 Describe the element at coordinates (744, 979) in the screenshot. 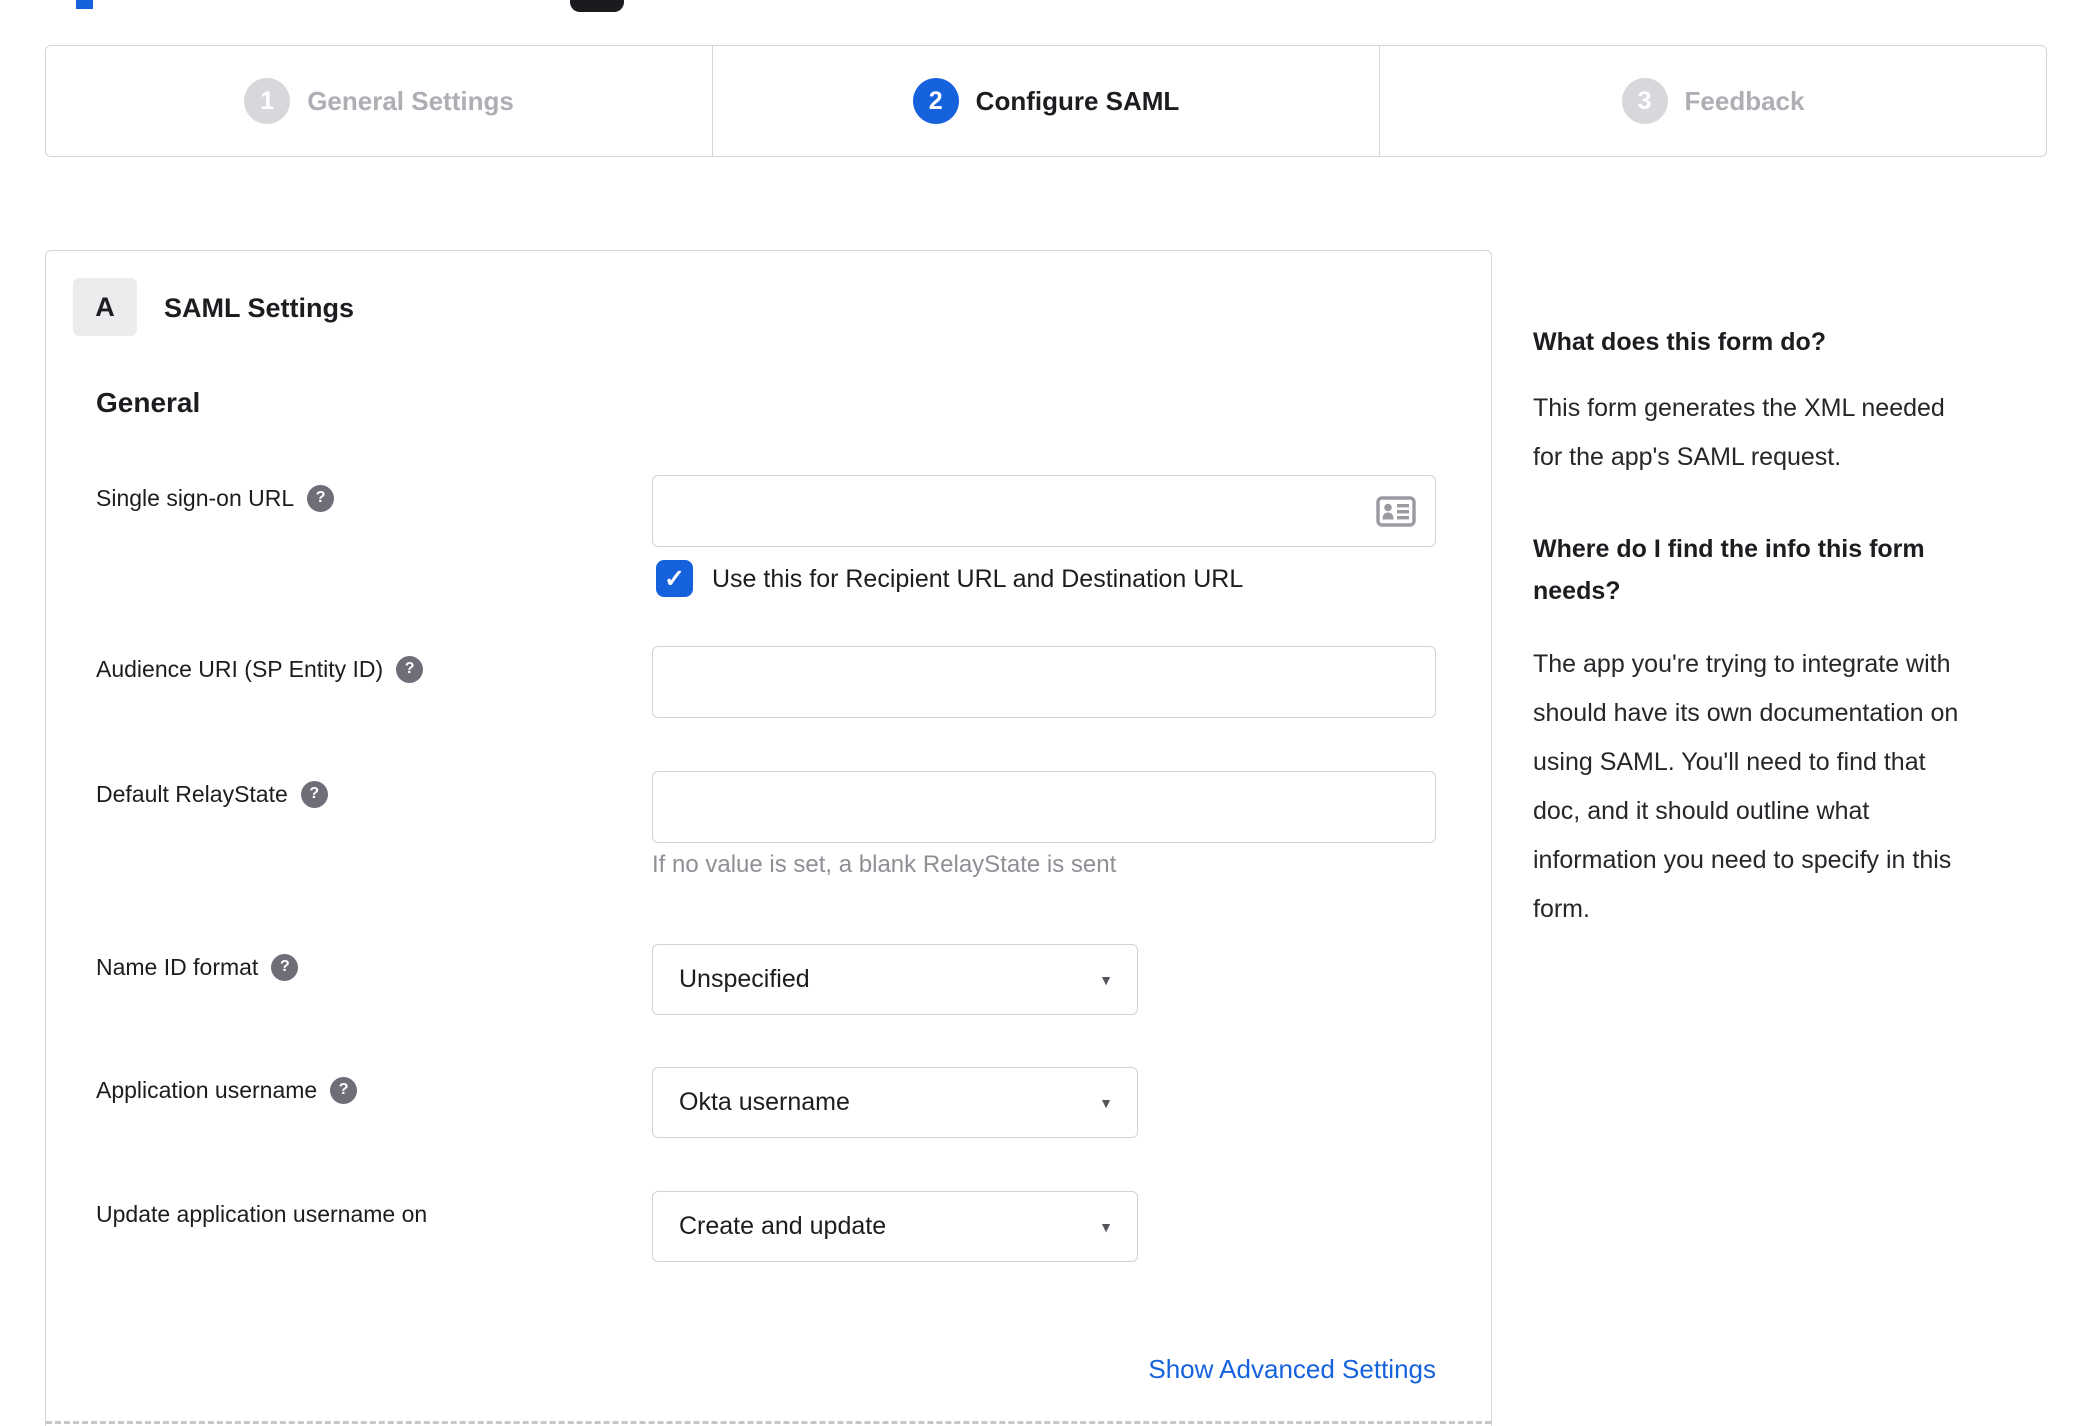

I see `name-id-format-value: Unspecified` at that location.